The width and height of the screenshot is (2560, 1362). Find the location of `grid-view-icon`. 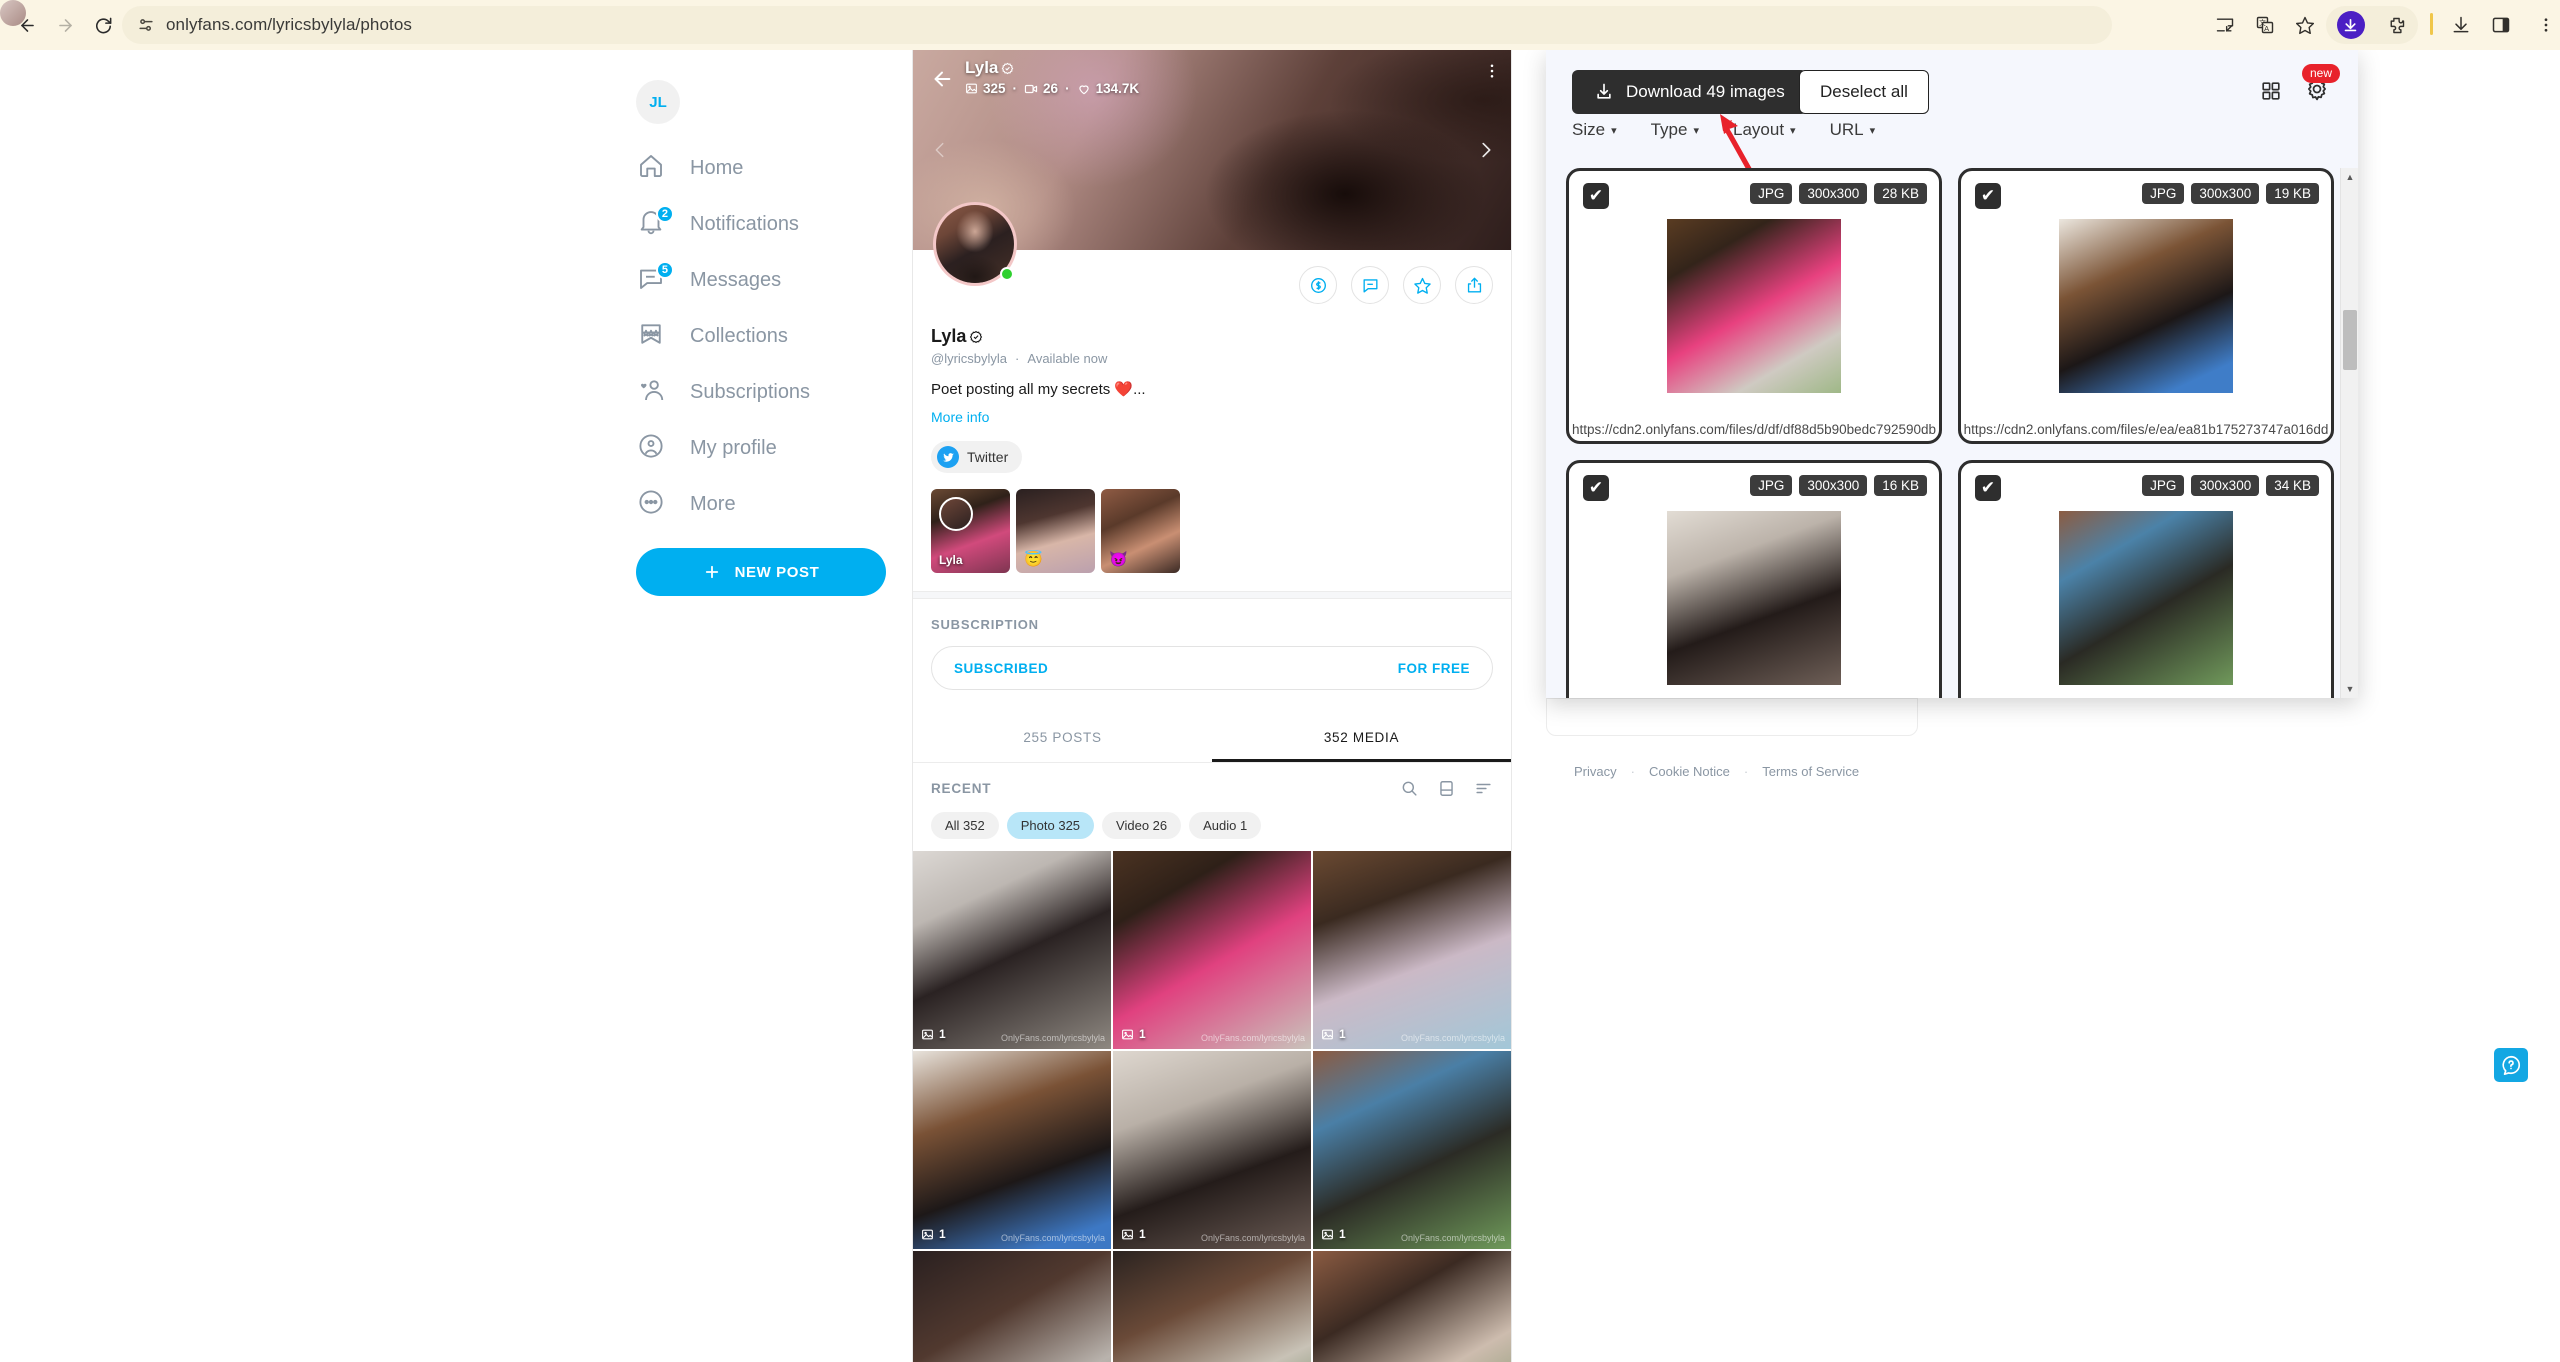

grid-view-icon is located at coordinates (2271, 91).